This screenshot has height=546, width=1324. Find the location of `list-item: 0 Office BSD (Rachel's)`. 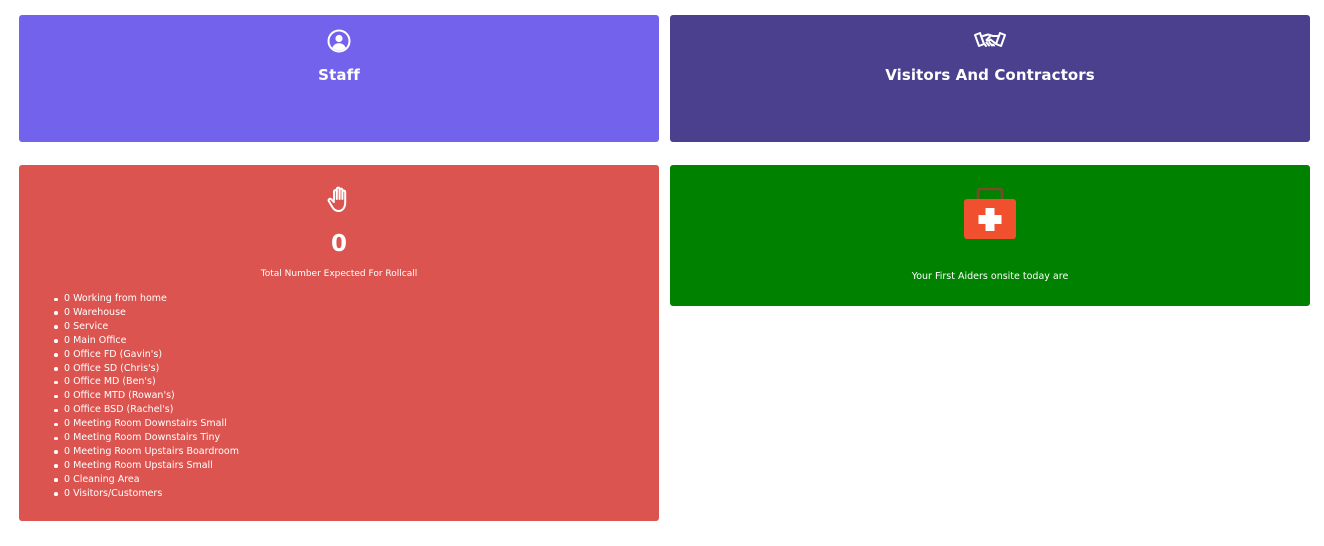

list-item: 0 Office BSD (Rachel's) is located at coordinates (146, 410).